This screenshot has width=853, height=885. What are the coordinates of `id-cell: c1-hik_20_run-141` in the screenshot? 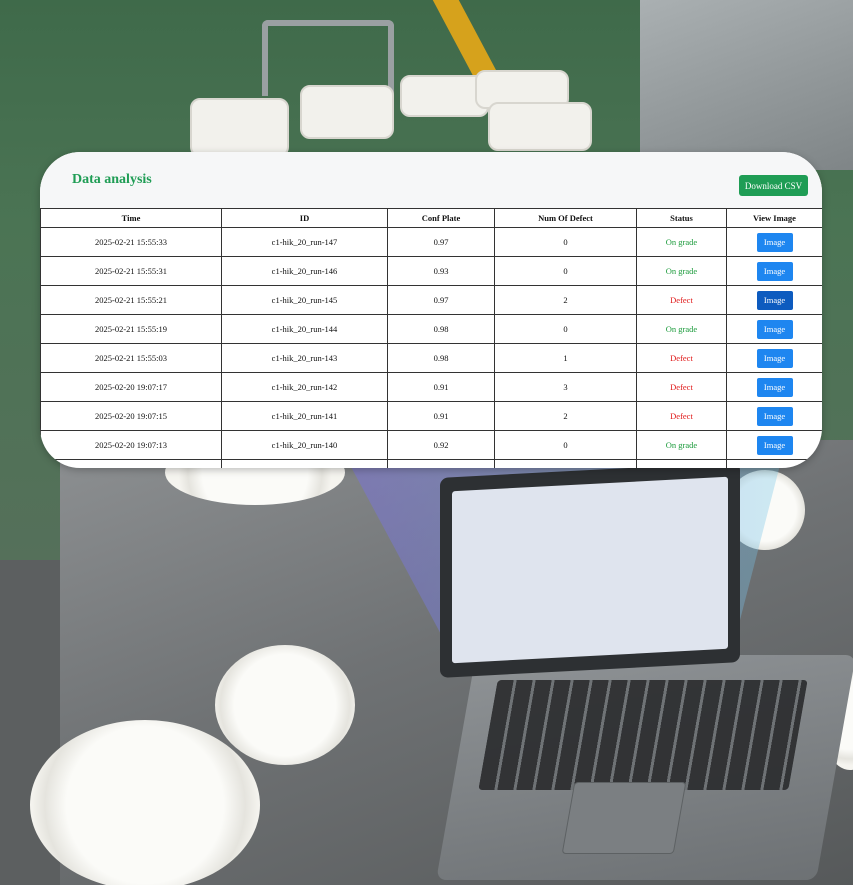 It's located at (304, 416).